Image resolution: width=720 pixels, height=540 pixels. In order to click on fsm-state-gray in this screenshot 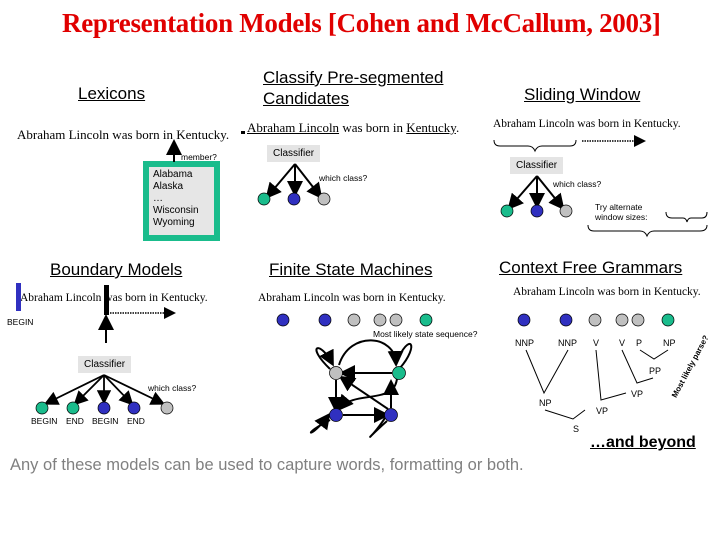, I will do `click(336, 373)`.